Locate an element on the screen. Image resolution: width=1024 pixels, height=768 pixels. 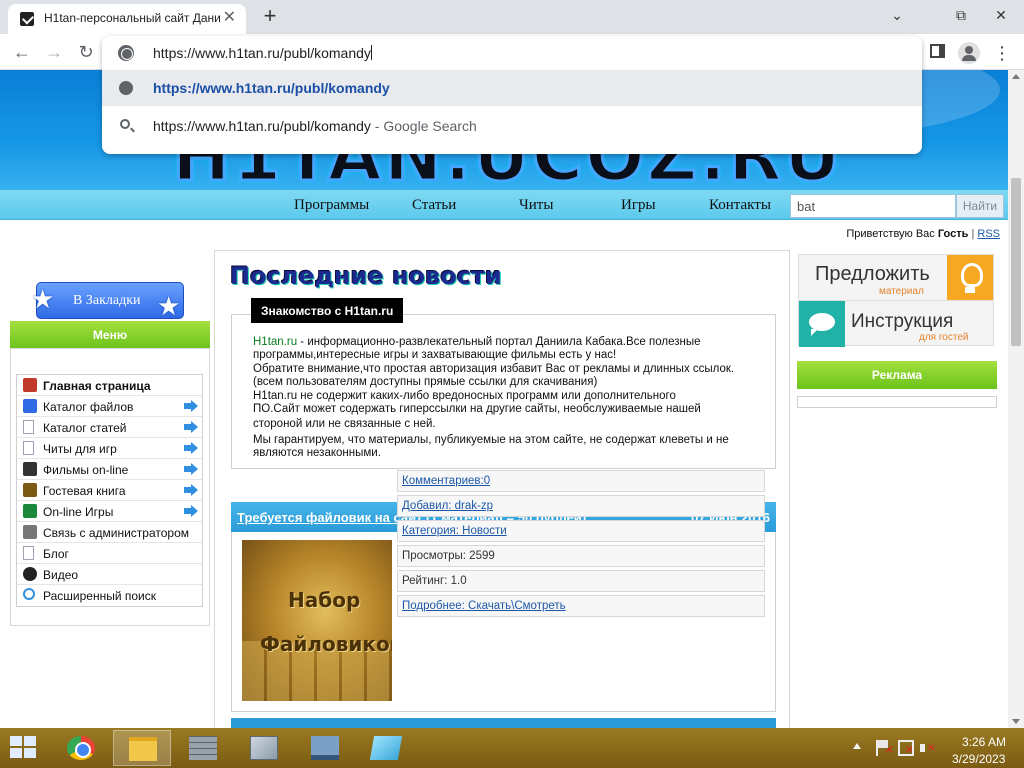
window-close-button: ✕ is located at coordinates (1001, 15).